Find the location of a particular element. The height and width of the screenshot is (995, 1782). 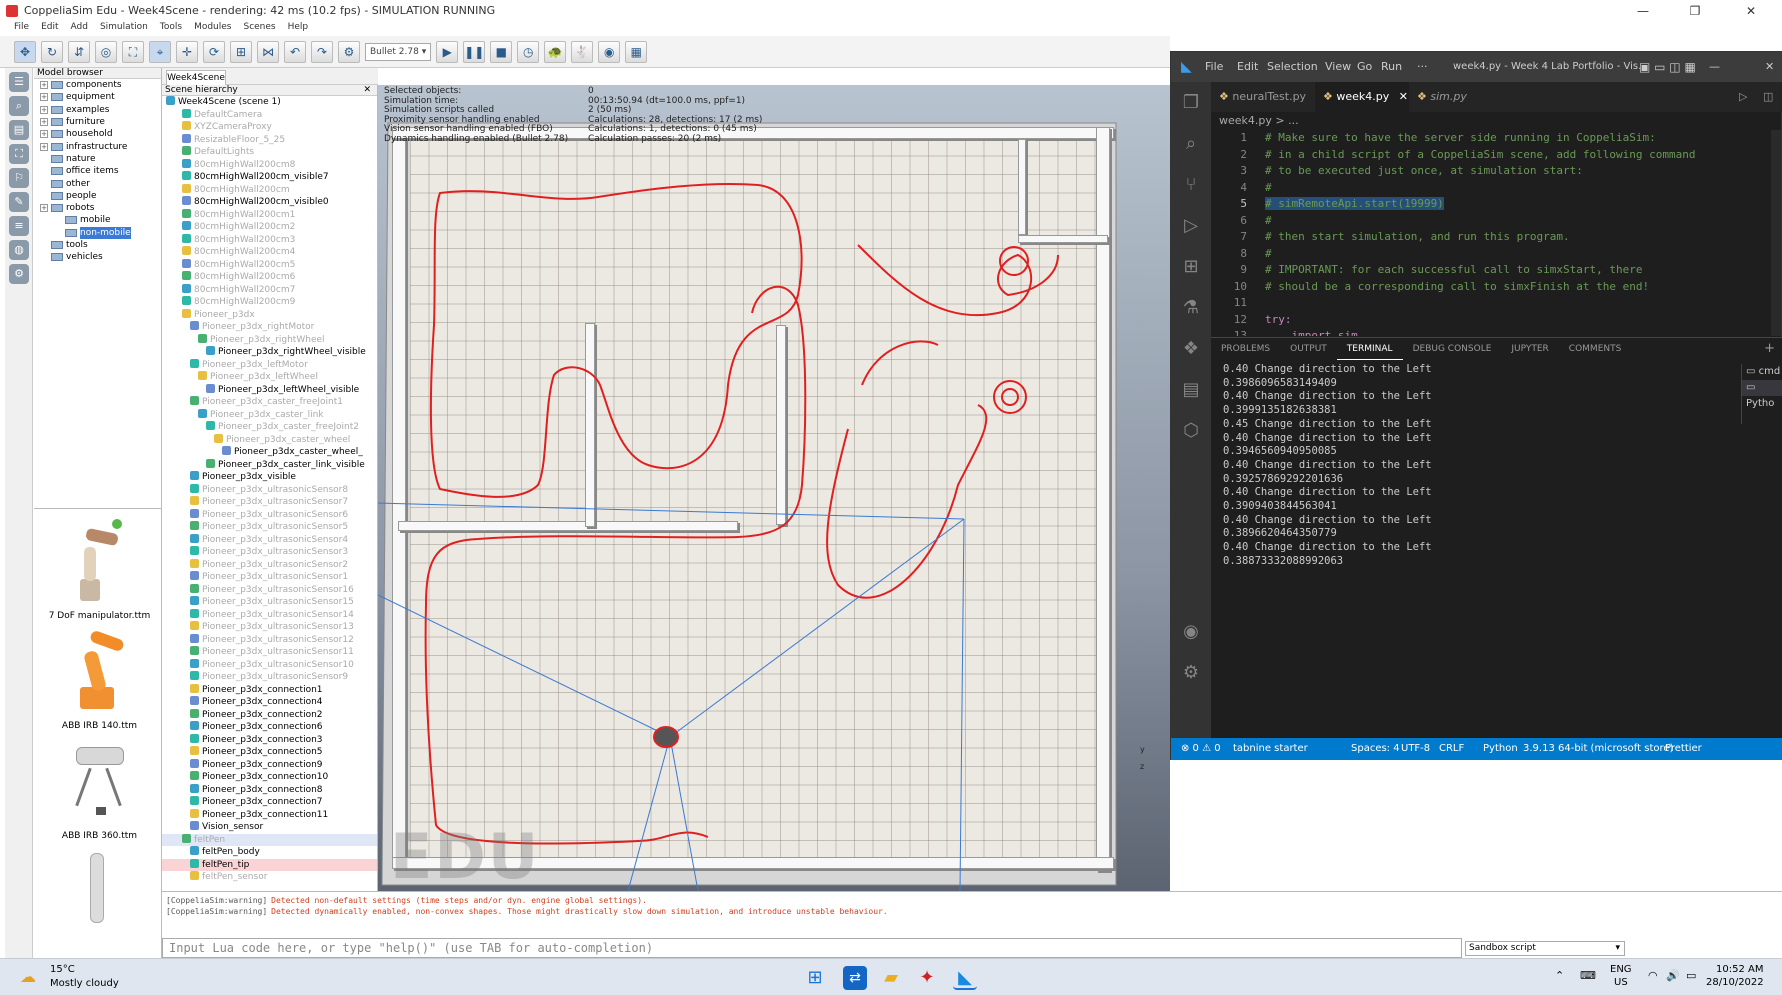

camera-angle-icon: ◎ is located at coordinates (106, 51).